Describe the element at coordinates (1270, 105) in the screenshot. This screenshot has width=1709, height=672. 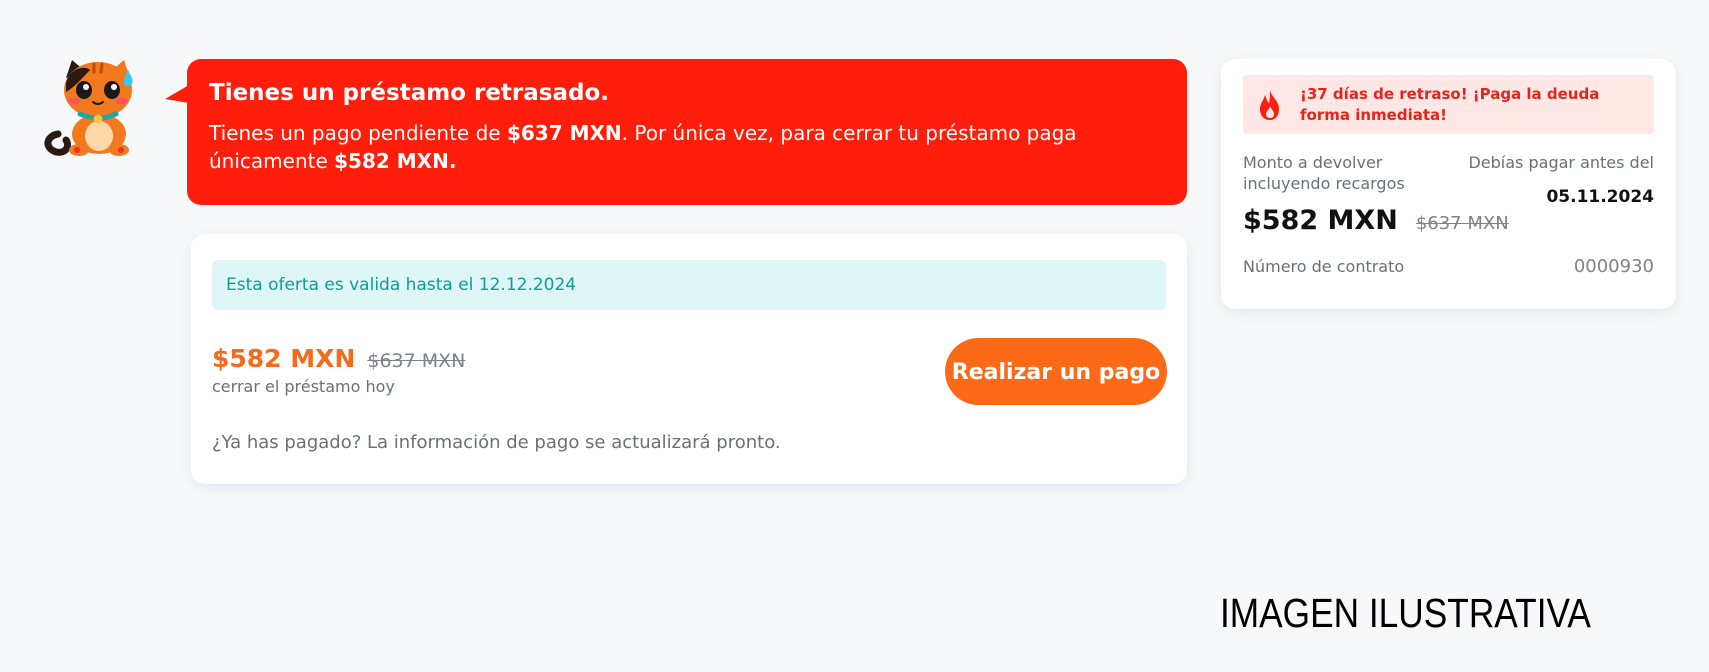
I see `flame-icon` at that location.